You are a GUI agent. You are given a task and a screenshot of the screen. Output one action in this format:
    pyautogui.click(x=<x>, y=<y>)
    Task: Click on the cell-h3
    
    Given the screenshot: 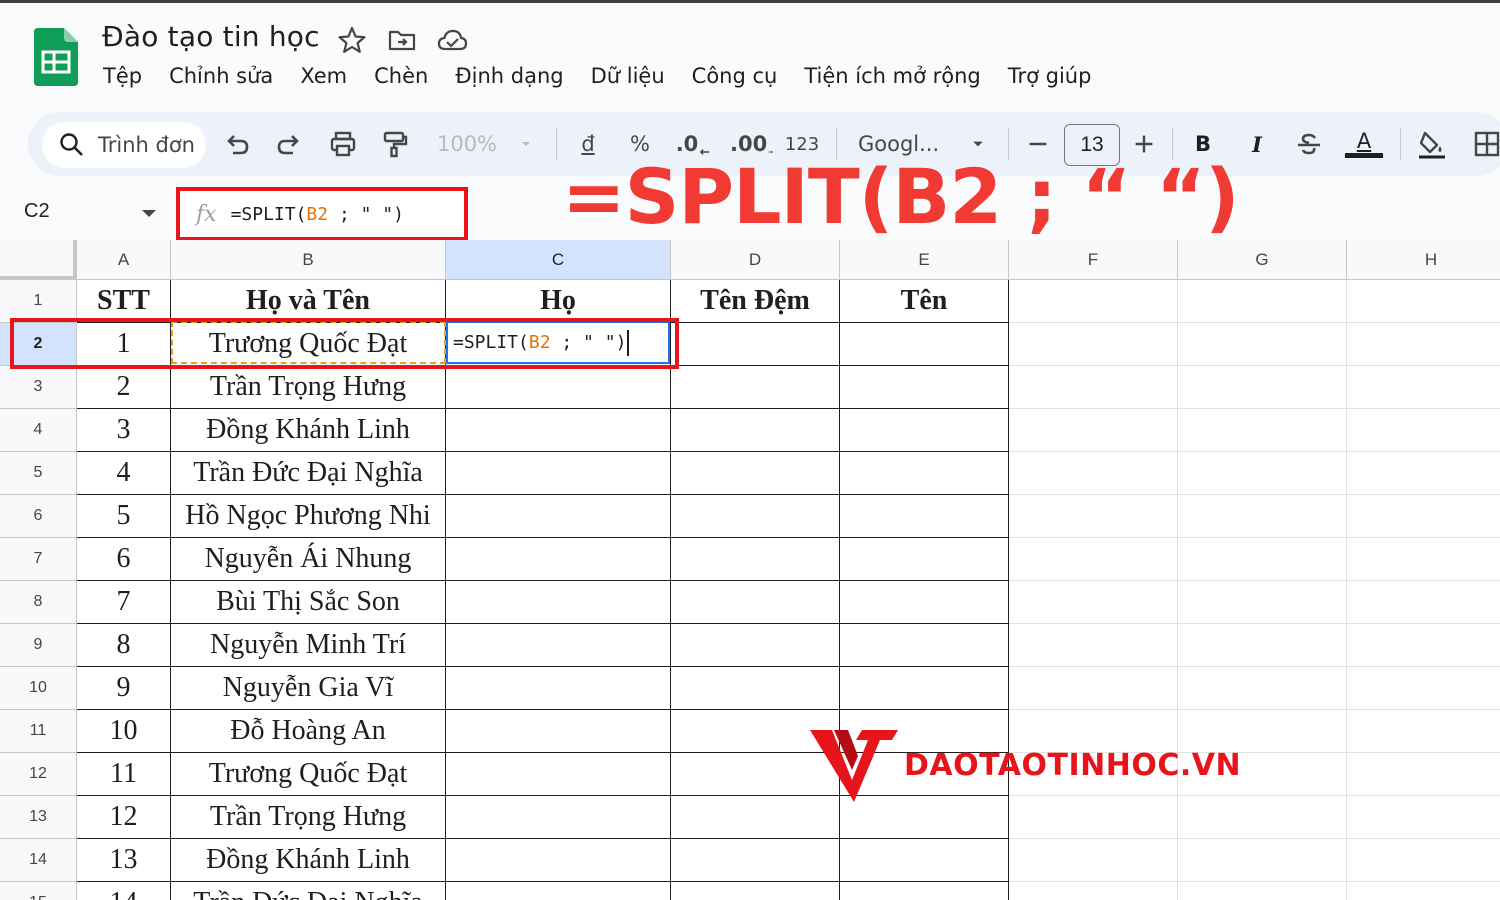 What is the action you would take?
    pyautogui.click(x=1423, y=387)
    